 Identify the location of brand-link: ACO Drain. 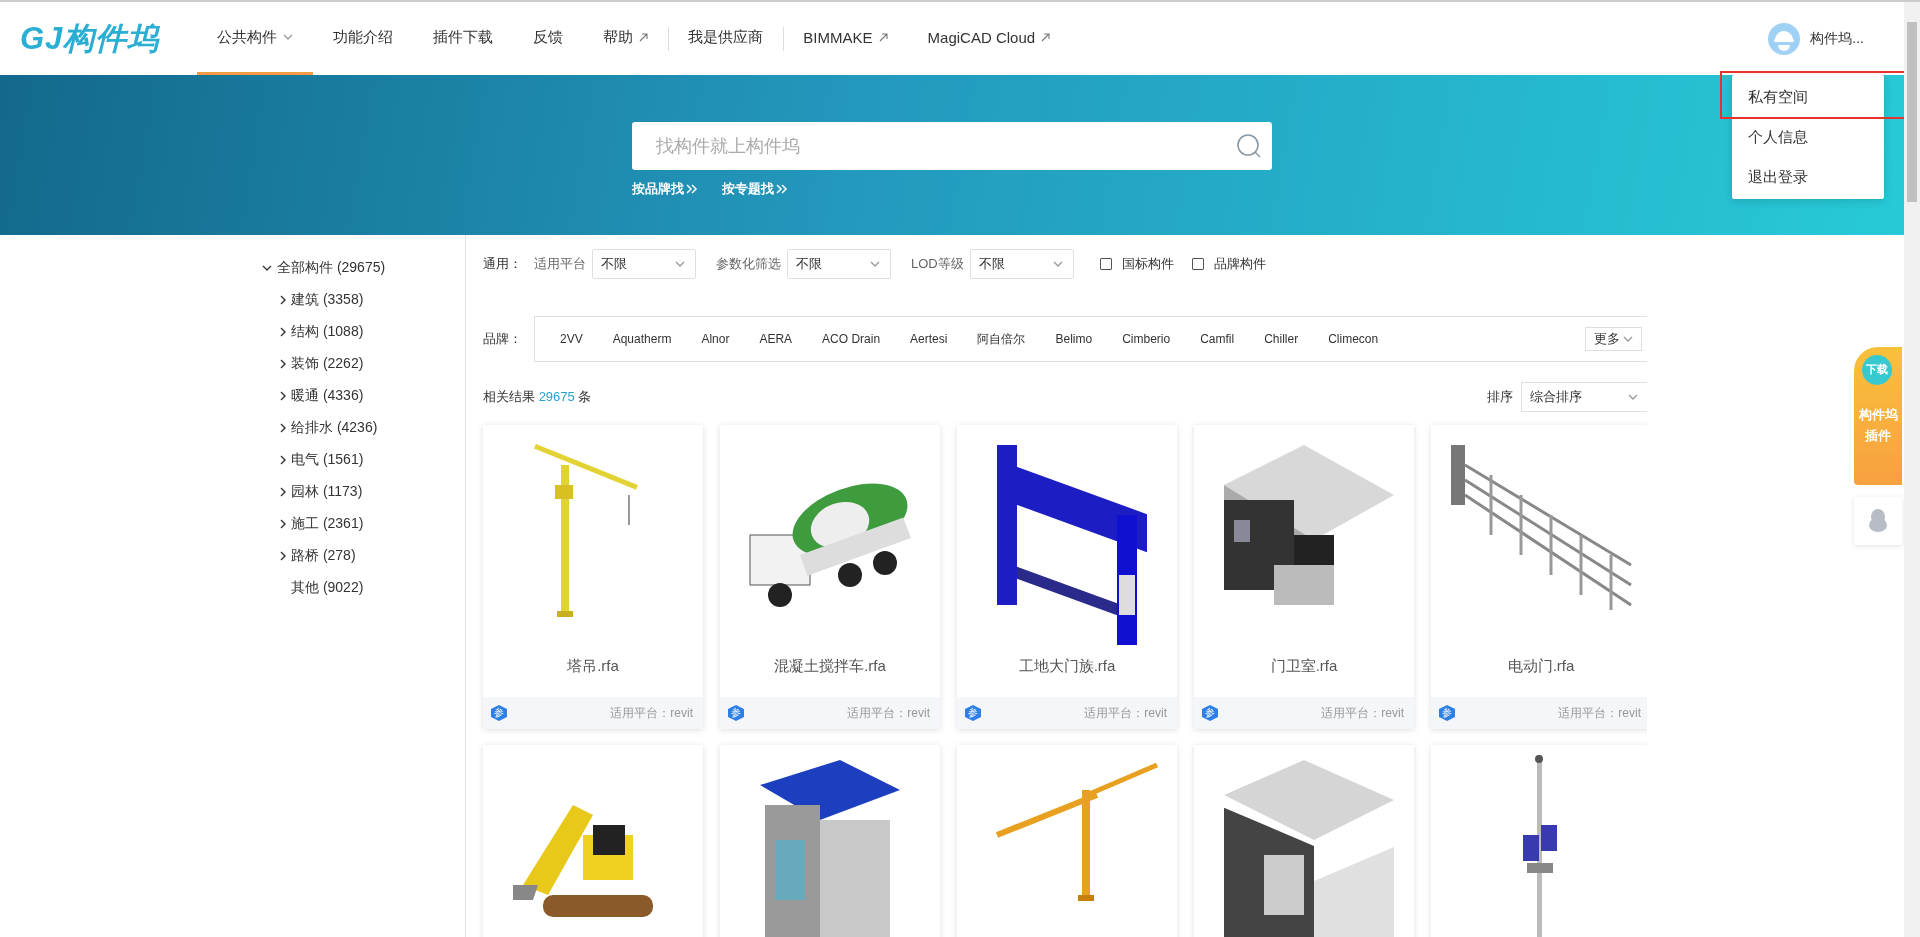
(851, 339).